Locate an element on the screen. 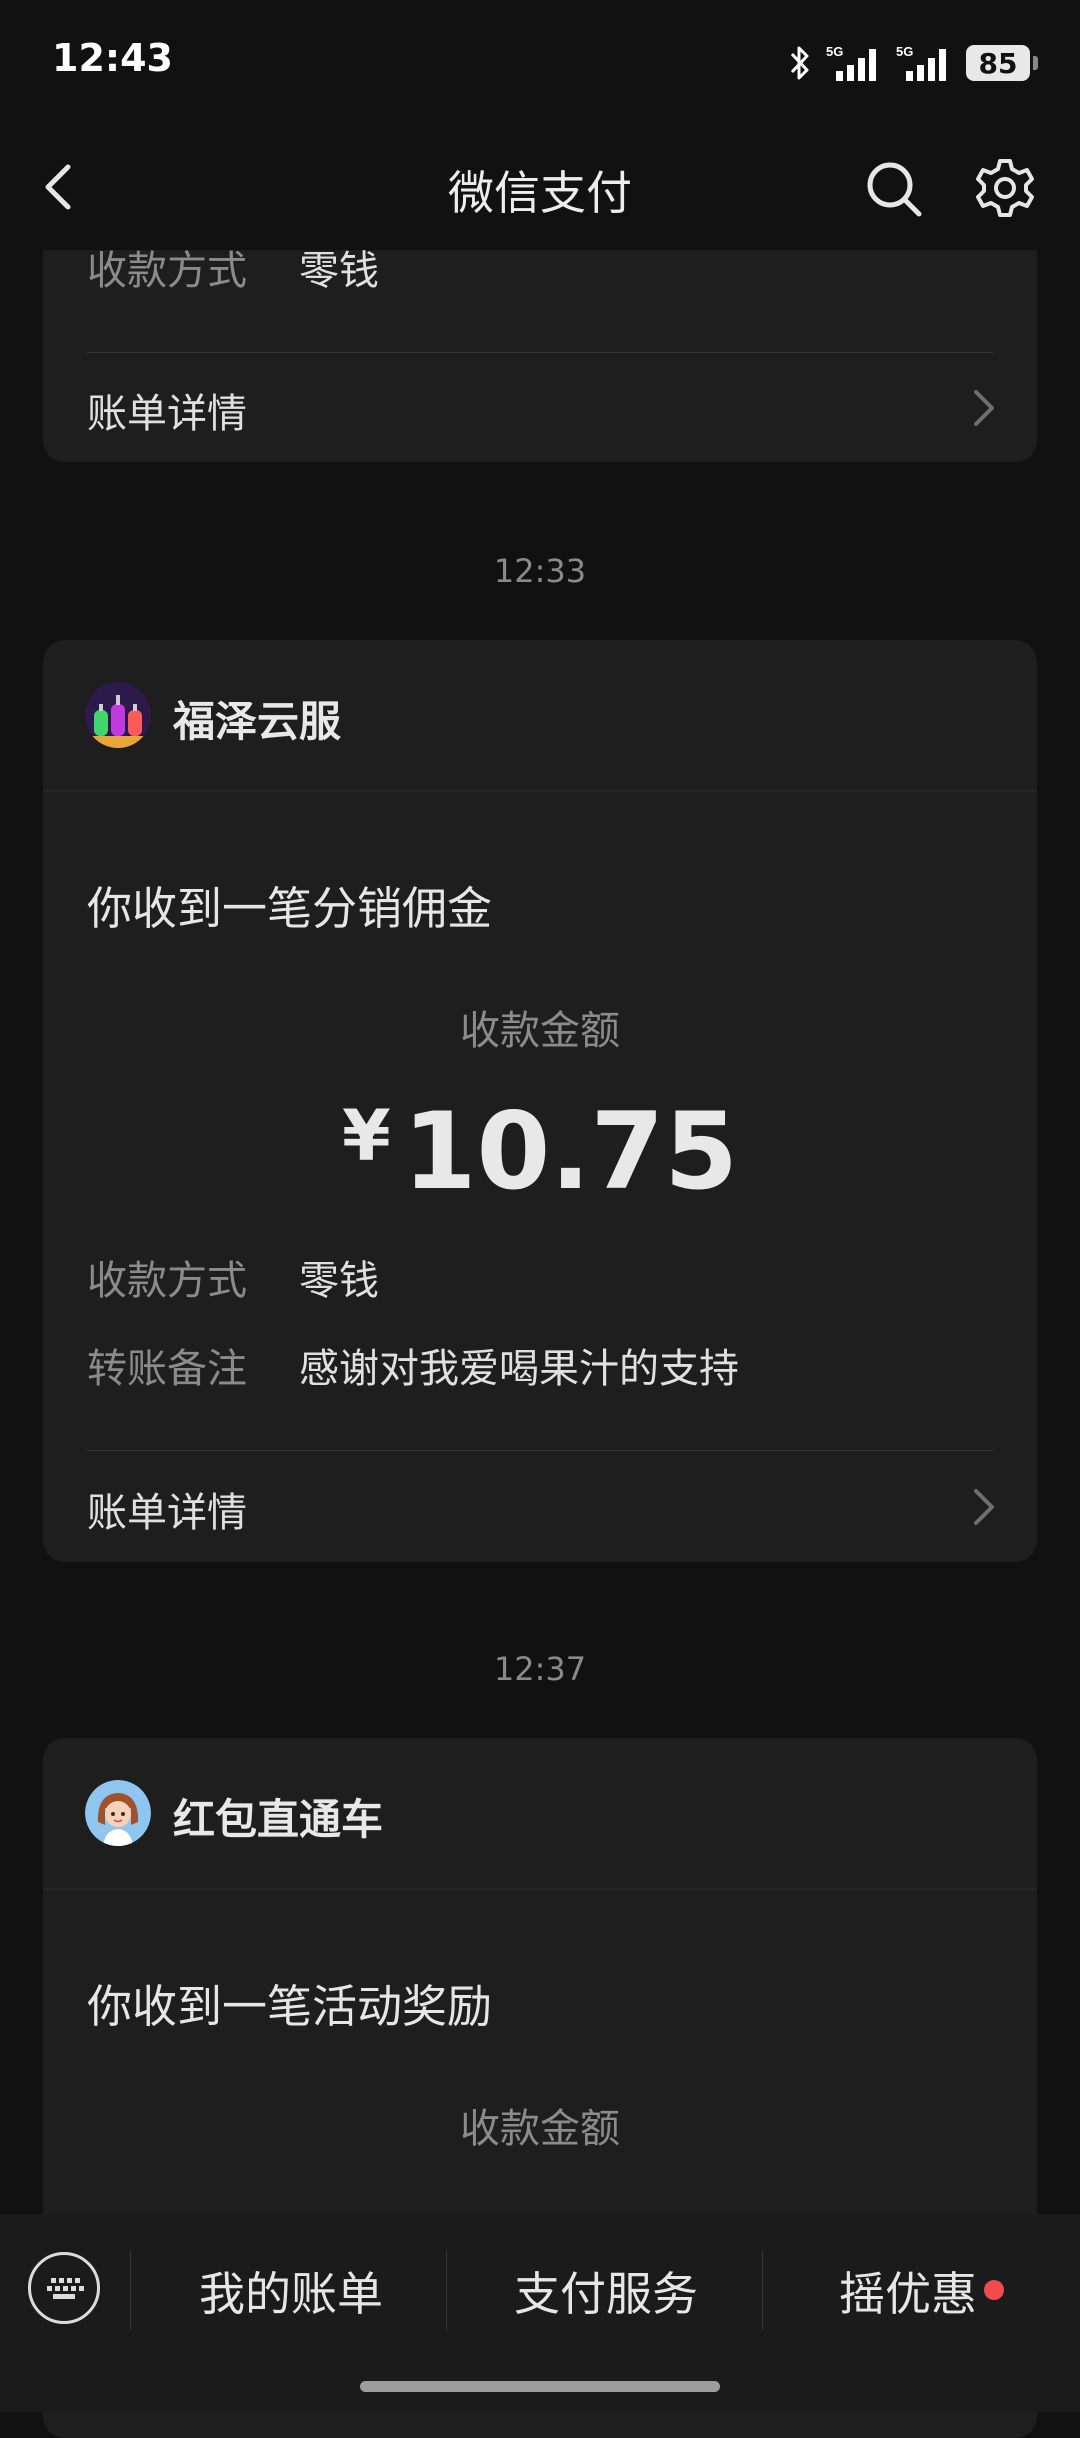 The image size is (1080, 2438). merchant-name: 福泽云服 is located at coordinates (257, 721).